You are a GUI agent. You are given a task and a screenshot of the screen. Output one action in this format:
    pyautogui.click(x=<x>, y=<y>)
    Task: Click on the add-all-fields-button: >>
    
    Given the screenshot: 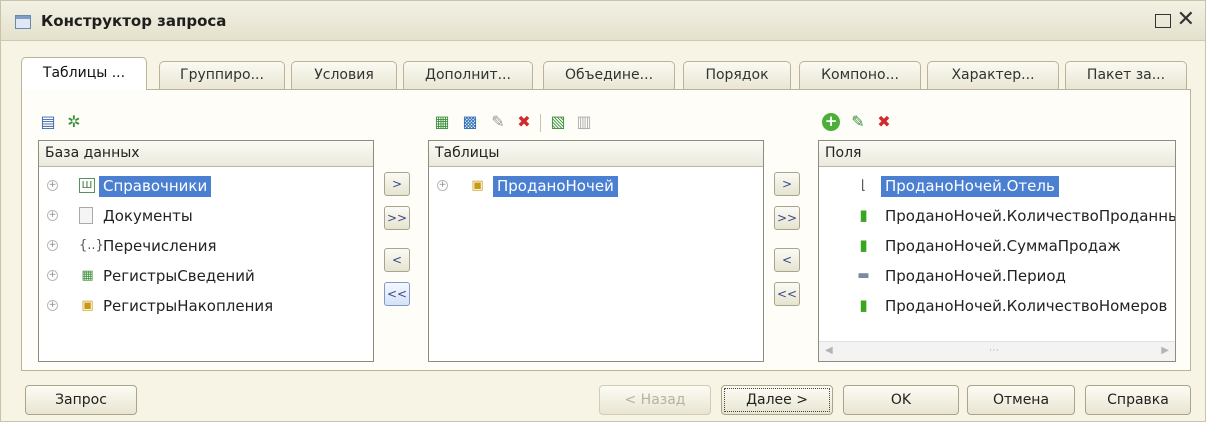 What is the action you would take?
    pyautogui.click(x=787, y=218)
    